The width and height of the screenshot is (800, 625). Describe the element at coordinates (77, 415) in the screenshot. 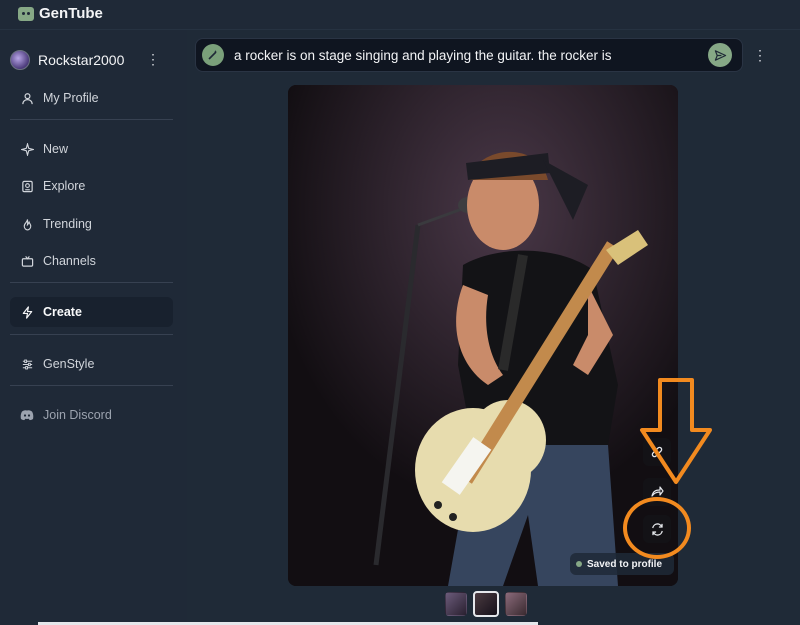

I see `sidebar-item-label: Join Discord` at that location.